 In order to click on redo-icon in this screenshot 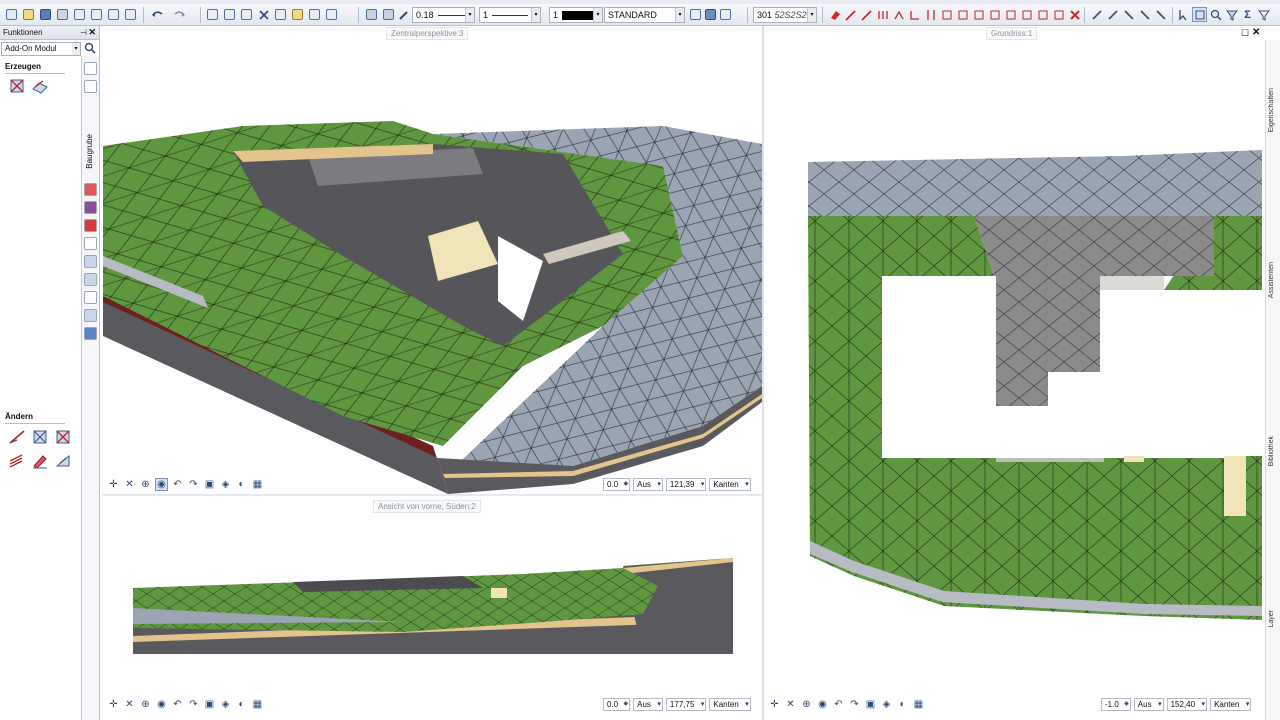, I will do `click(179, 14)`.